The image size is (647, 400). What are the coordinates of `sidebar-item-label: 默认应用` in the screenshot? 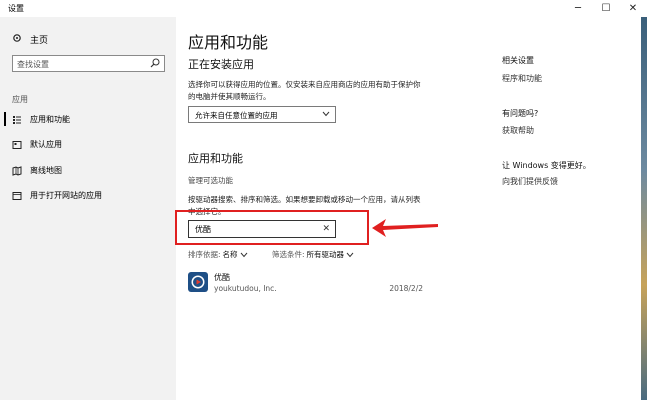 It's located at (46, 144).